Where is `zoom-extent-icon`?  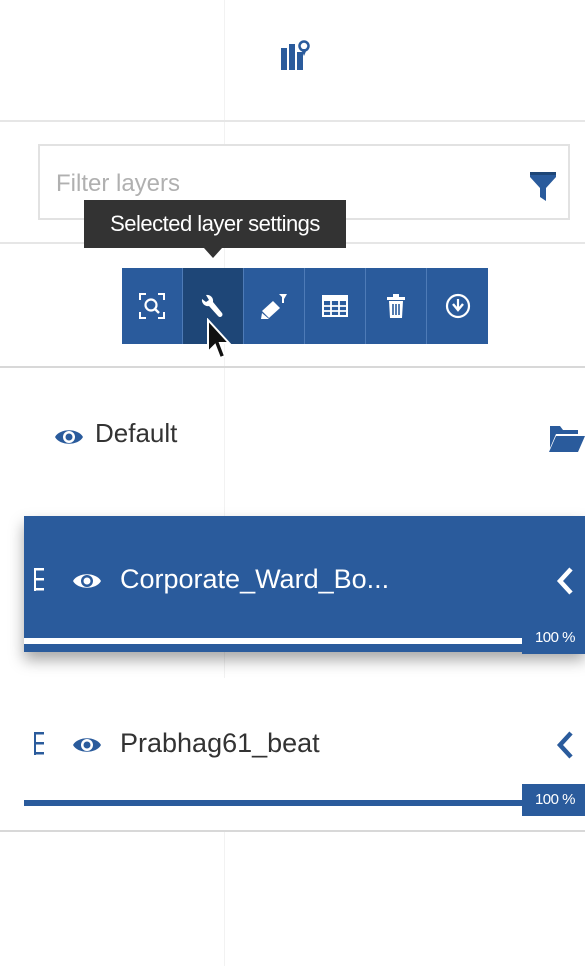 zoom-extent-icon is located at coordinates (152, 306).